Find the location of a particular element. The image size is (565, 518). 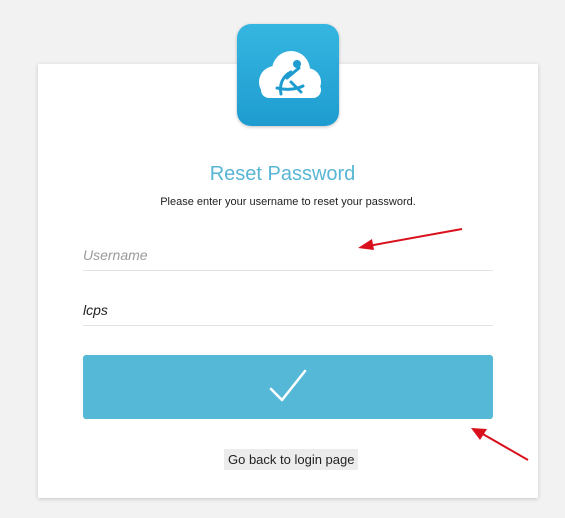

checkmark-icon is located at coordinates (288, 385).